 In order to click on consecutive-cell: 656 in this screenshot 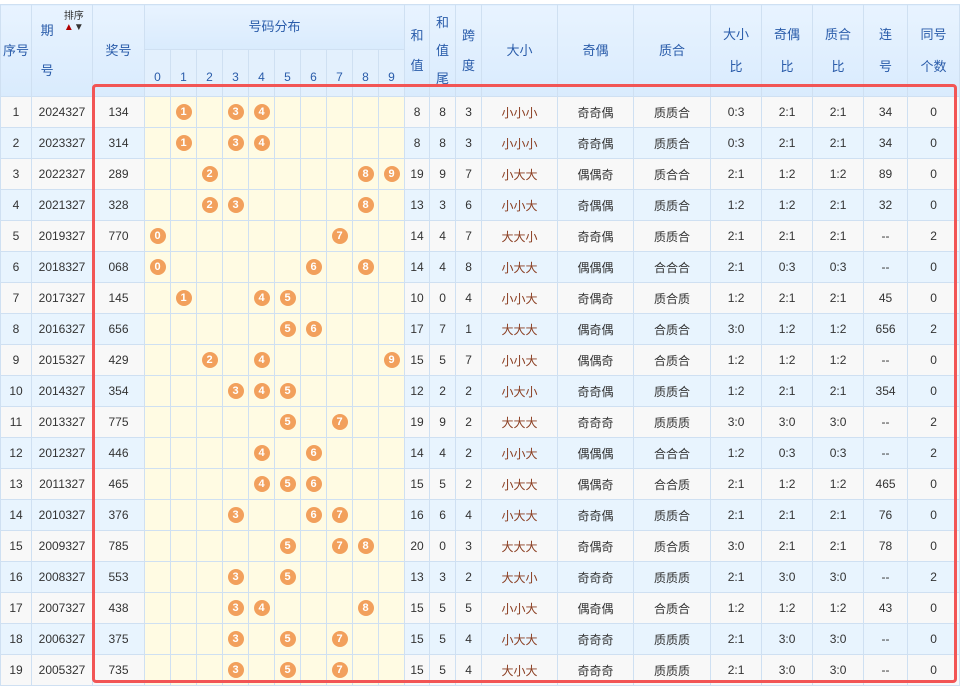, I will do `click(886, 329)`.